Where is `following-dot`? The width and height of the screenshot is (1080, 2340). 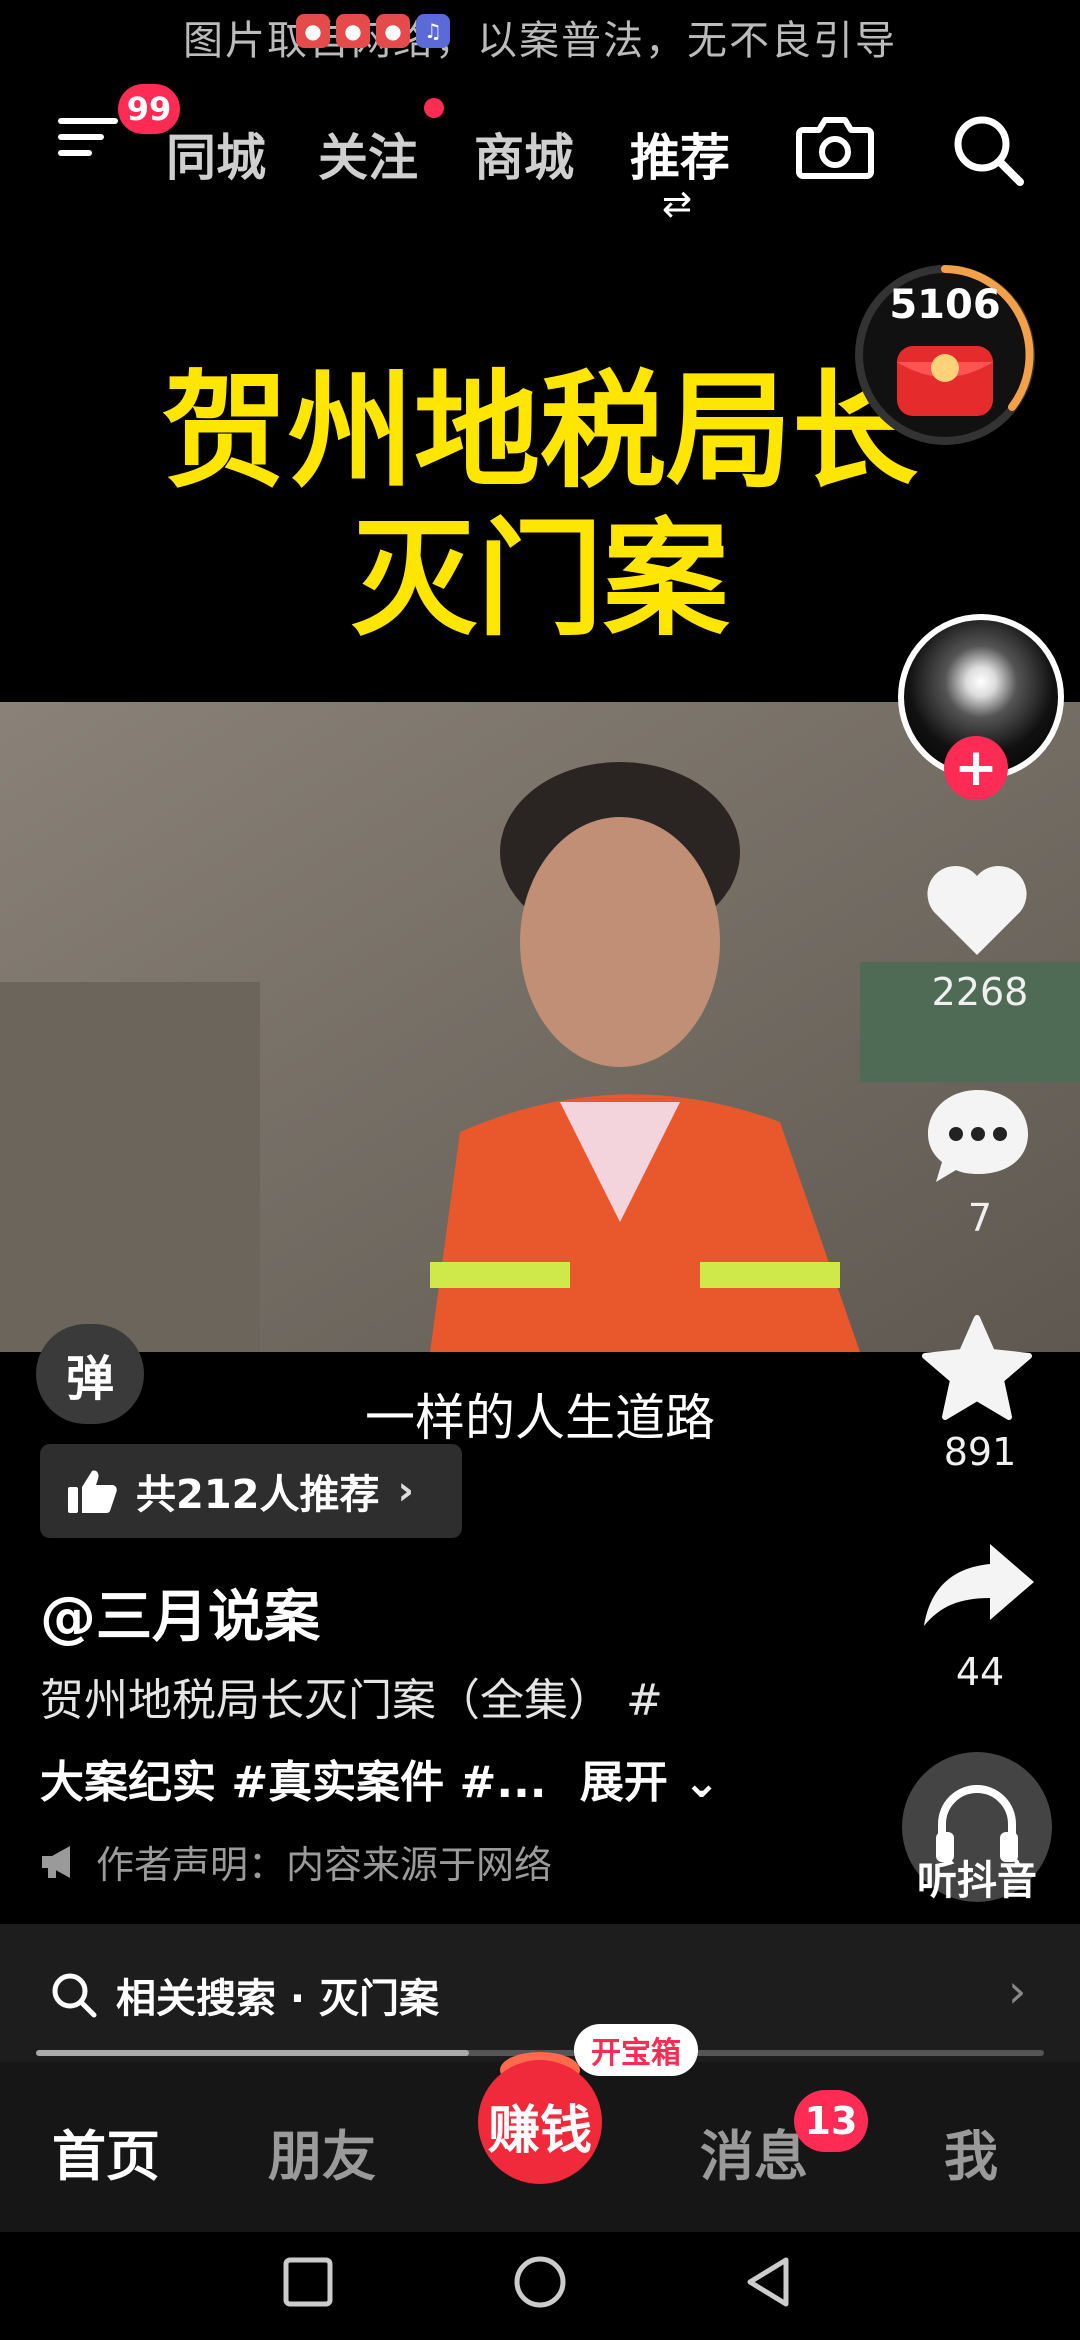 following-dot is located at coordinates (434, 108).